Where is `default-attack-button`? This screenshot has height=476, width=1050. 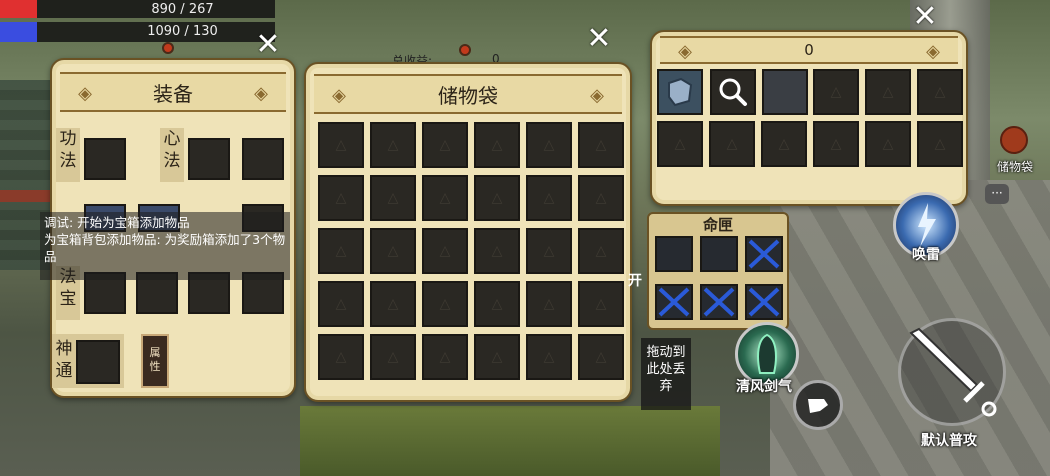 default-attack-button is located at coordinates (952, 372).